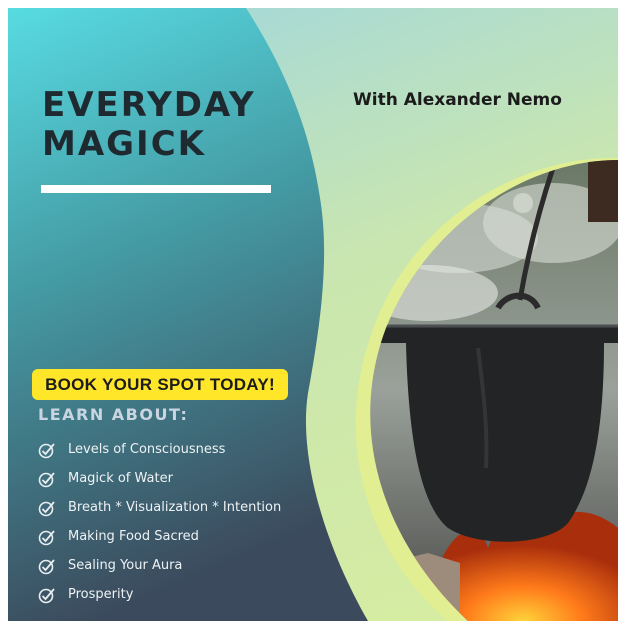 Image resolution: width=618 pixels, height=621 pixels. Describe the element at coordinates (149, 124) in the screenshot. I see `event-title: EVERYDAY MAGICK` at that location.